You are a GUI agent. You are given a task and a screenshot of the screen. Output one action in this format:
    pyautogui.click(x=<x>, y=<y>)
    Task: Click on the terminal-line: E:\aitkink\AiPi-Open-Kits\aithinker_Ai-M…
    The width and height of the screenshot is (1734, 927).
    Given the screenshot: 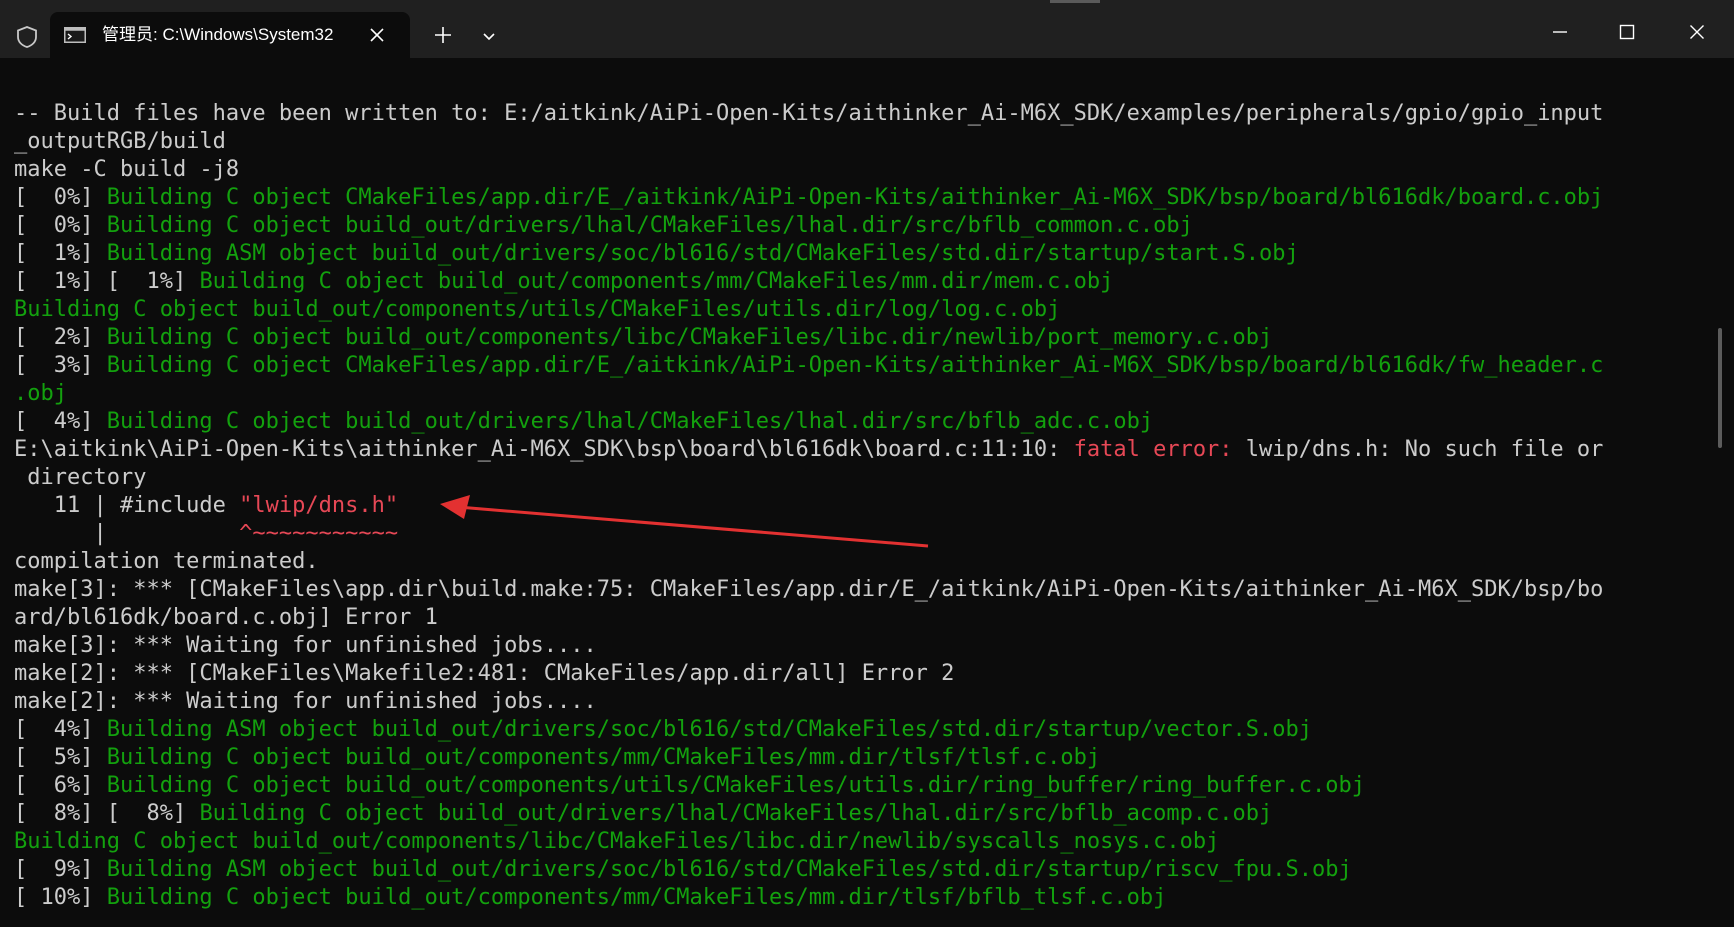 What is the action you would take?
    pyautogui.click(x=859, y=450)
    